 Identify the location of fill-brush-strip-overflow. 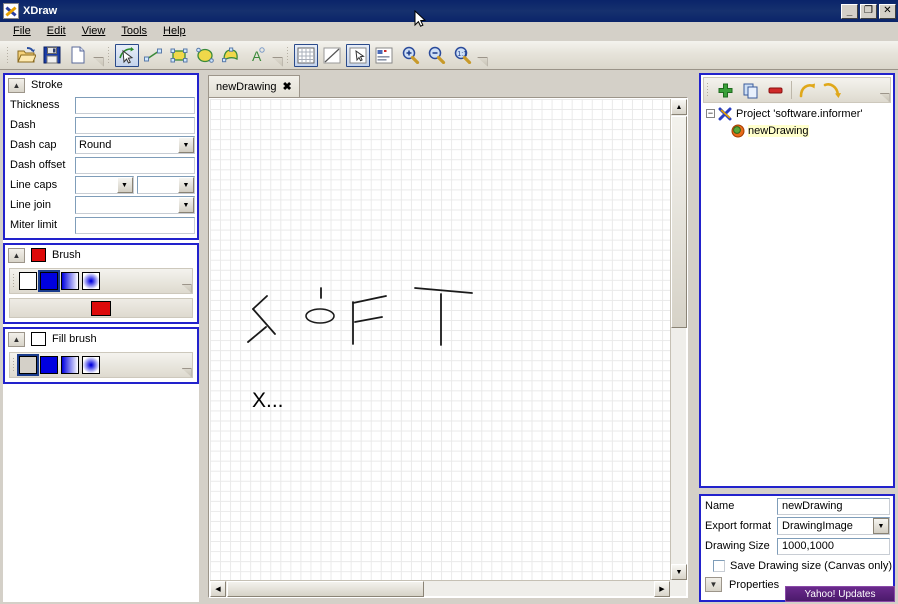
(186, 365).